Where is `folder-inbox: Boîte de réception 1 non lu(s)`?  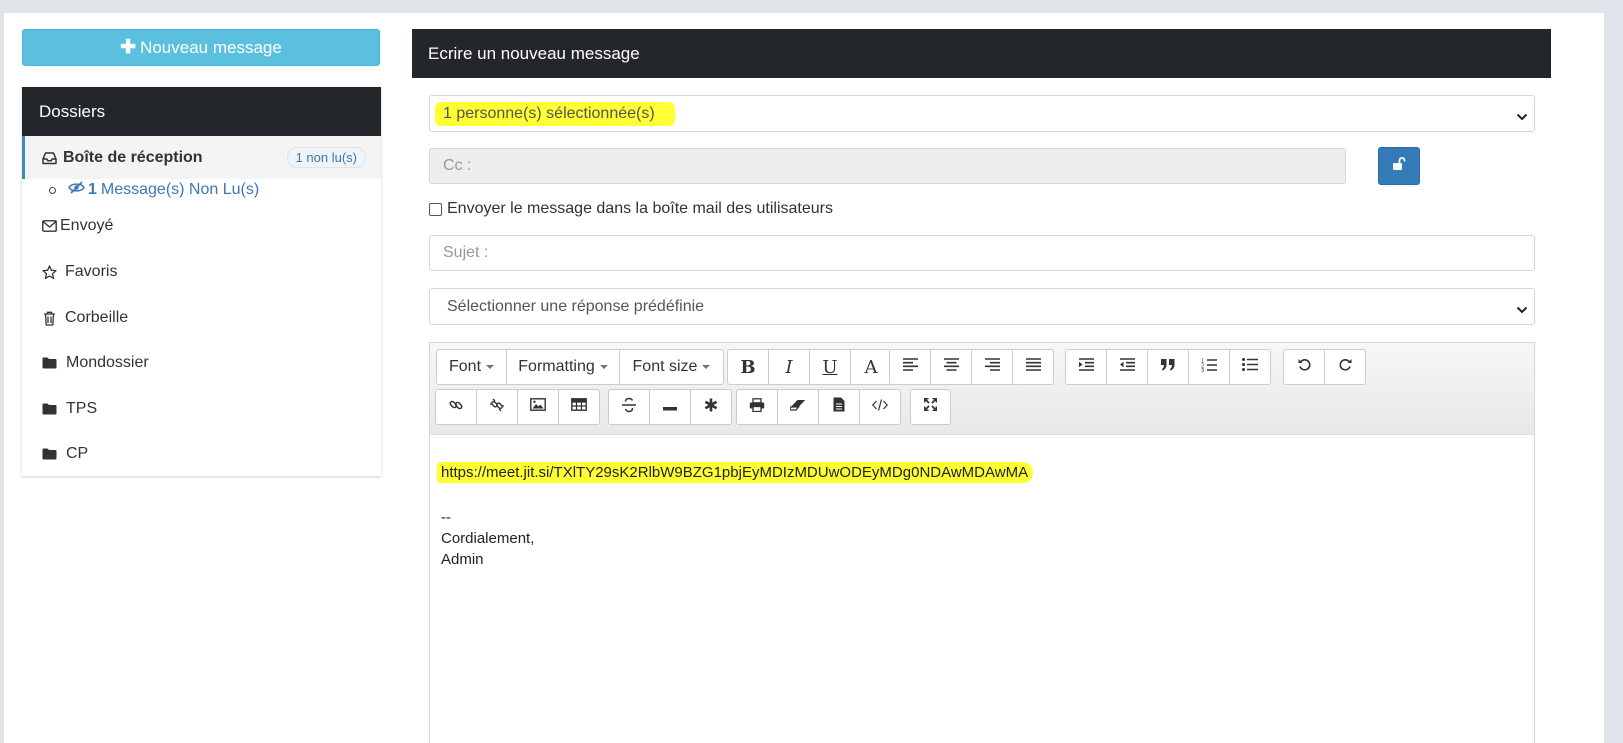 folder-inbox: Boîte de réception 1 non lu(s) is located at coordinates (201, 157).